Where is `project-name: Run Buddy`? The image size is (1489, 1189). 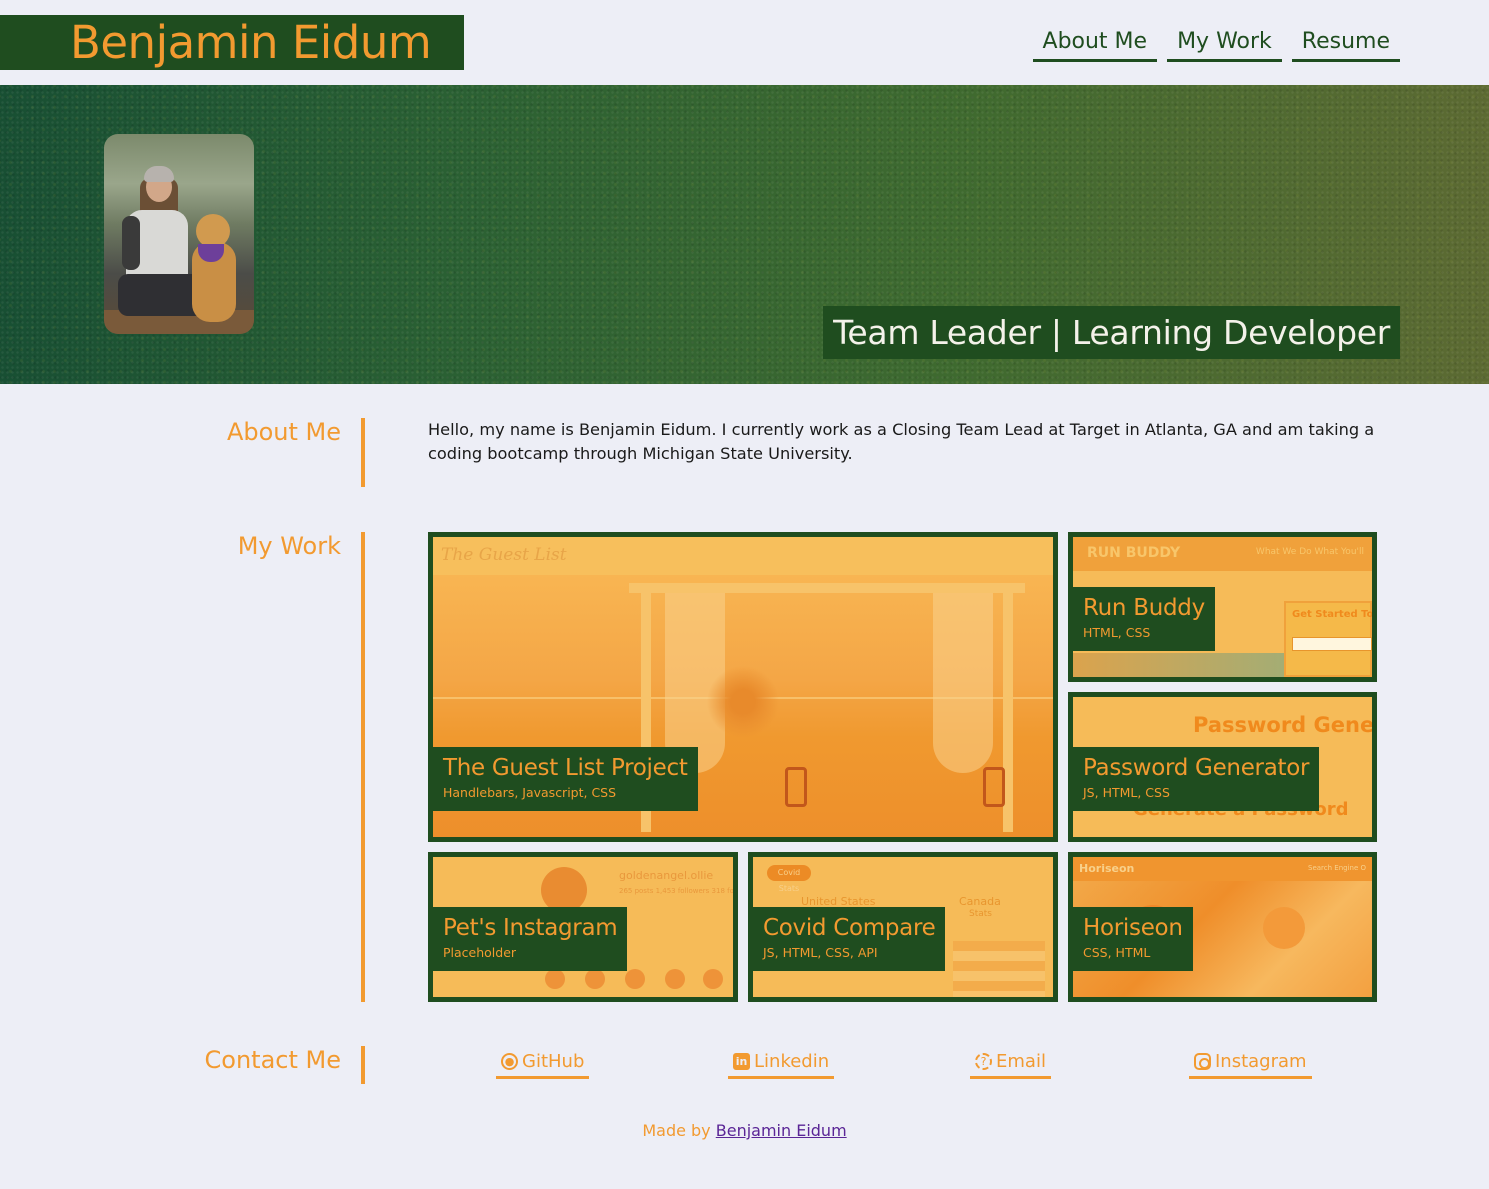 project-name: Run Buddy is located at coordinates (1144, 608).